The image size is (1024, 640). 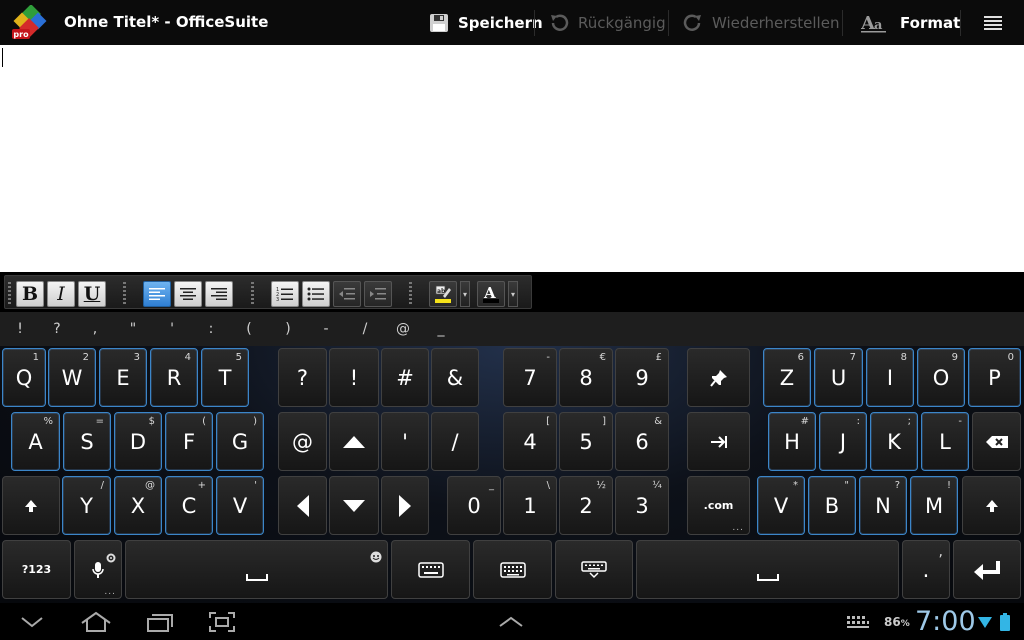 I want to click on italic-button: I, so click(x=61, y=294).